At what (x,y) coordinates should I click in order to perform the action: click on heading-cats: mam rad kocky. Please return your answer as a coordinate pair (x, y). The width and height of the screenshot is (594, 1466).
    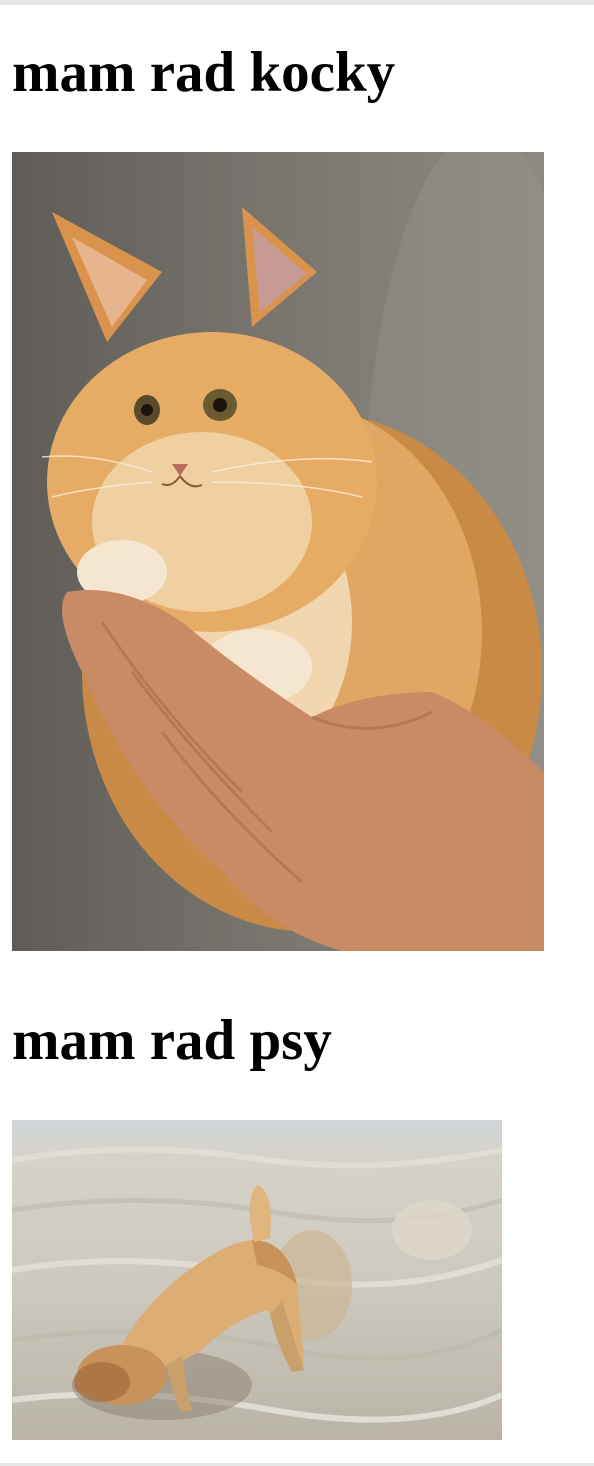
    Looking at the image, I should click on (204, 72).